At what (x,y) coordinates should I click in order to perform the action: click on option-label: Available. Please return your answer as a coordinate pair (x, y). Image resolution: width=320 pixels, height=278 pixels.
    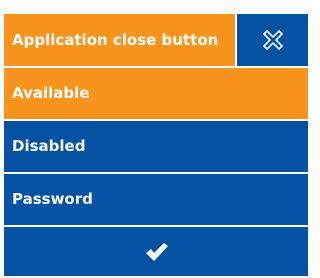
    Looking at the image, I should click on (51, 93).